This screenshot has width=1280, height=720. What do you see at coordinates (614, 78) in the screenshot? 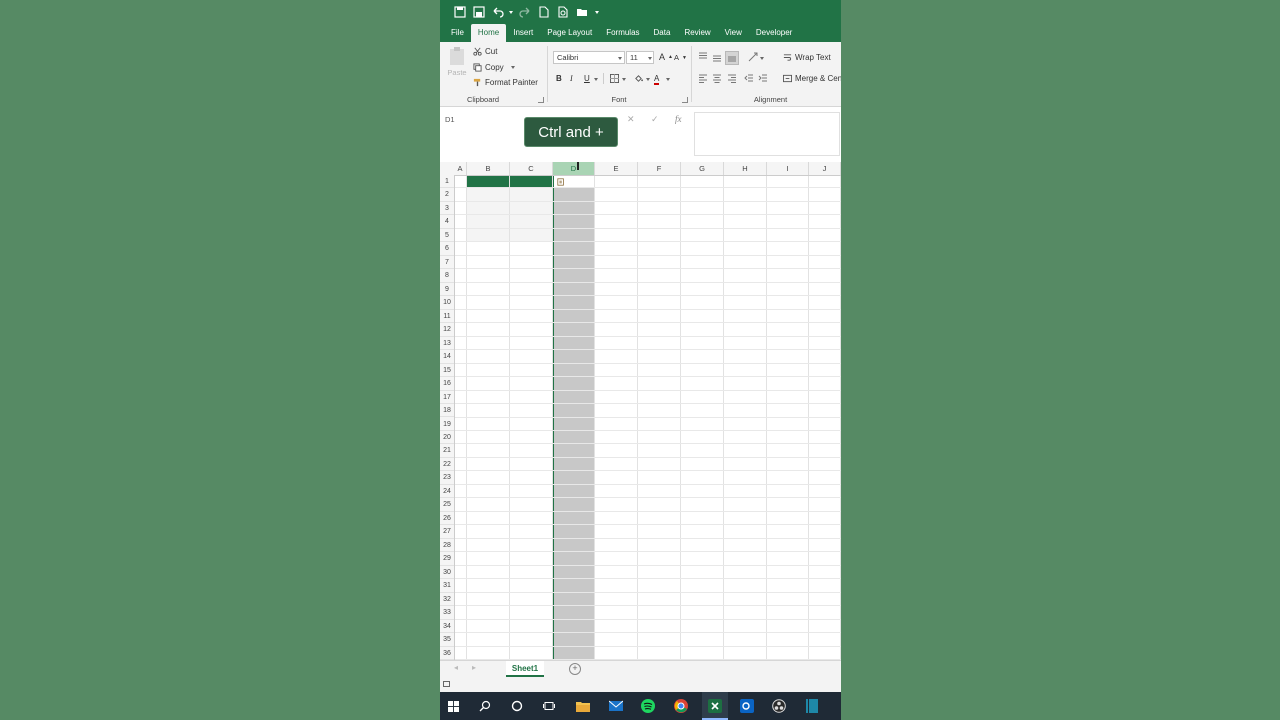
I see `borders-icon` at bounding box center [614, 78].